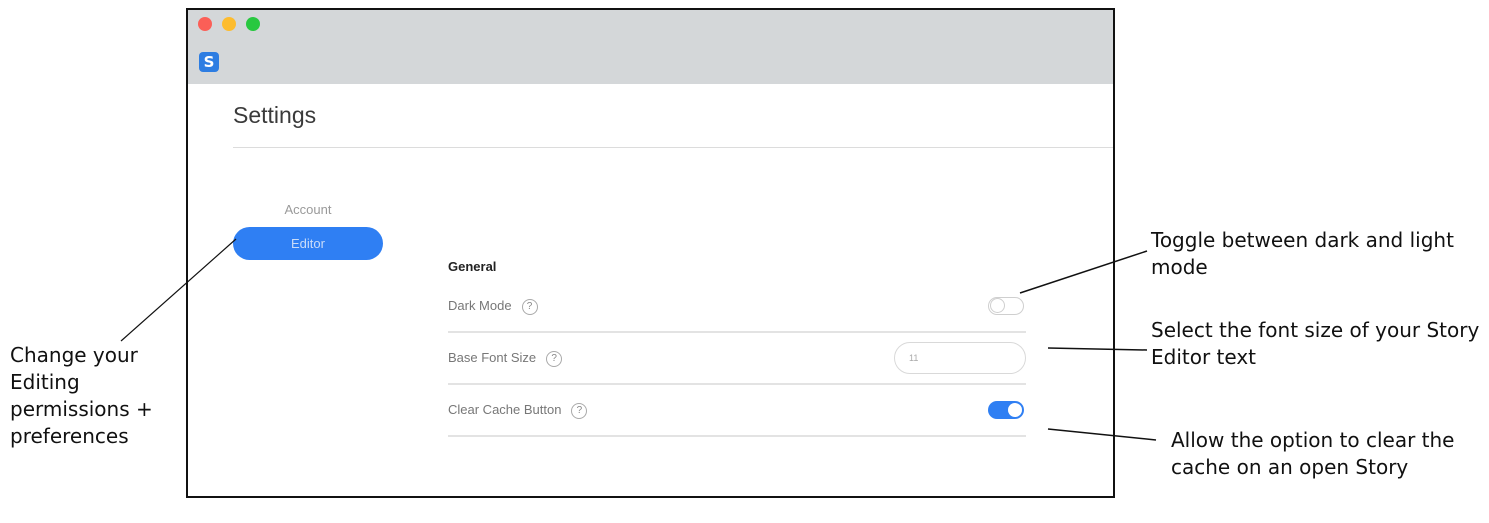 Image resolution: width=1489 pixels, height=523 pixels. I want to click on callout-line-editor, so click(178, 290).